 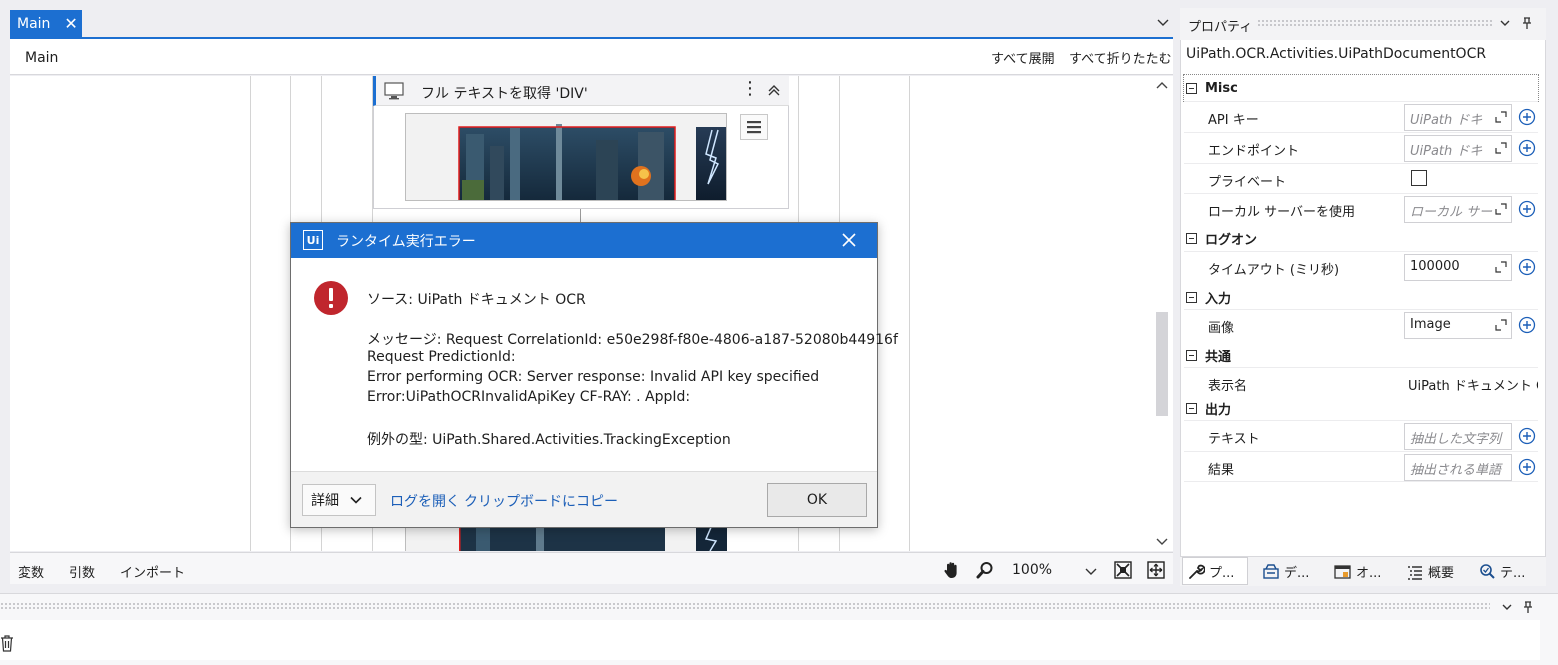 What do you see at coordinates (1361, 435) in the screenshot?
I see `property-row-text: テキスト 抽出した文字列` at bounding box center [1361, 435].